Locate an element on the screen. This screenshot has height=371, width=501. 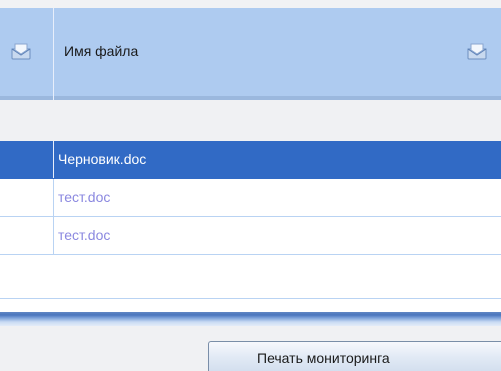
column-title-filename: Имя файла is located at coordinates (101, 51).